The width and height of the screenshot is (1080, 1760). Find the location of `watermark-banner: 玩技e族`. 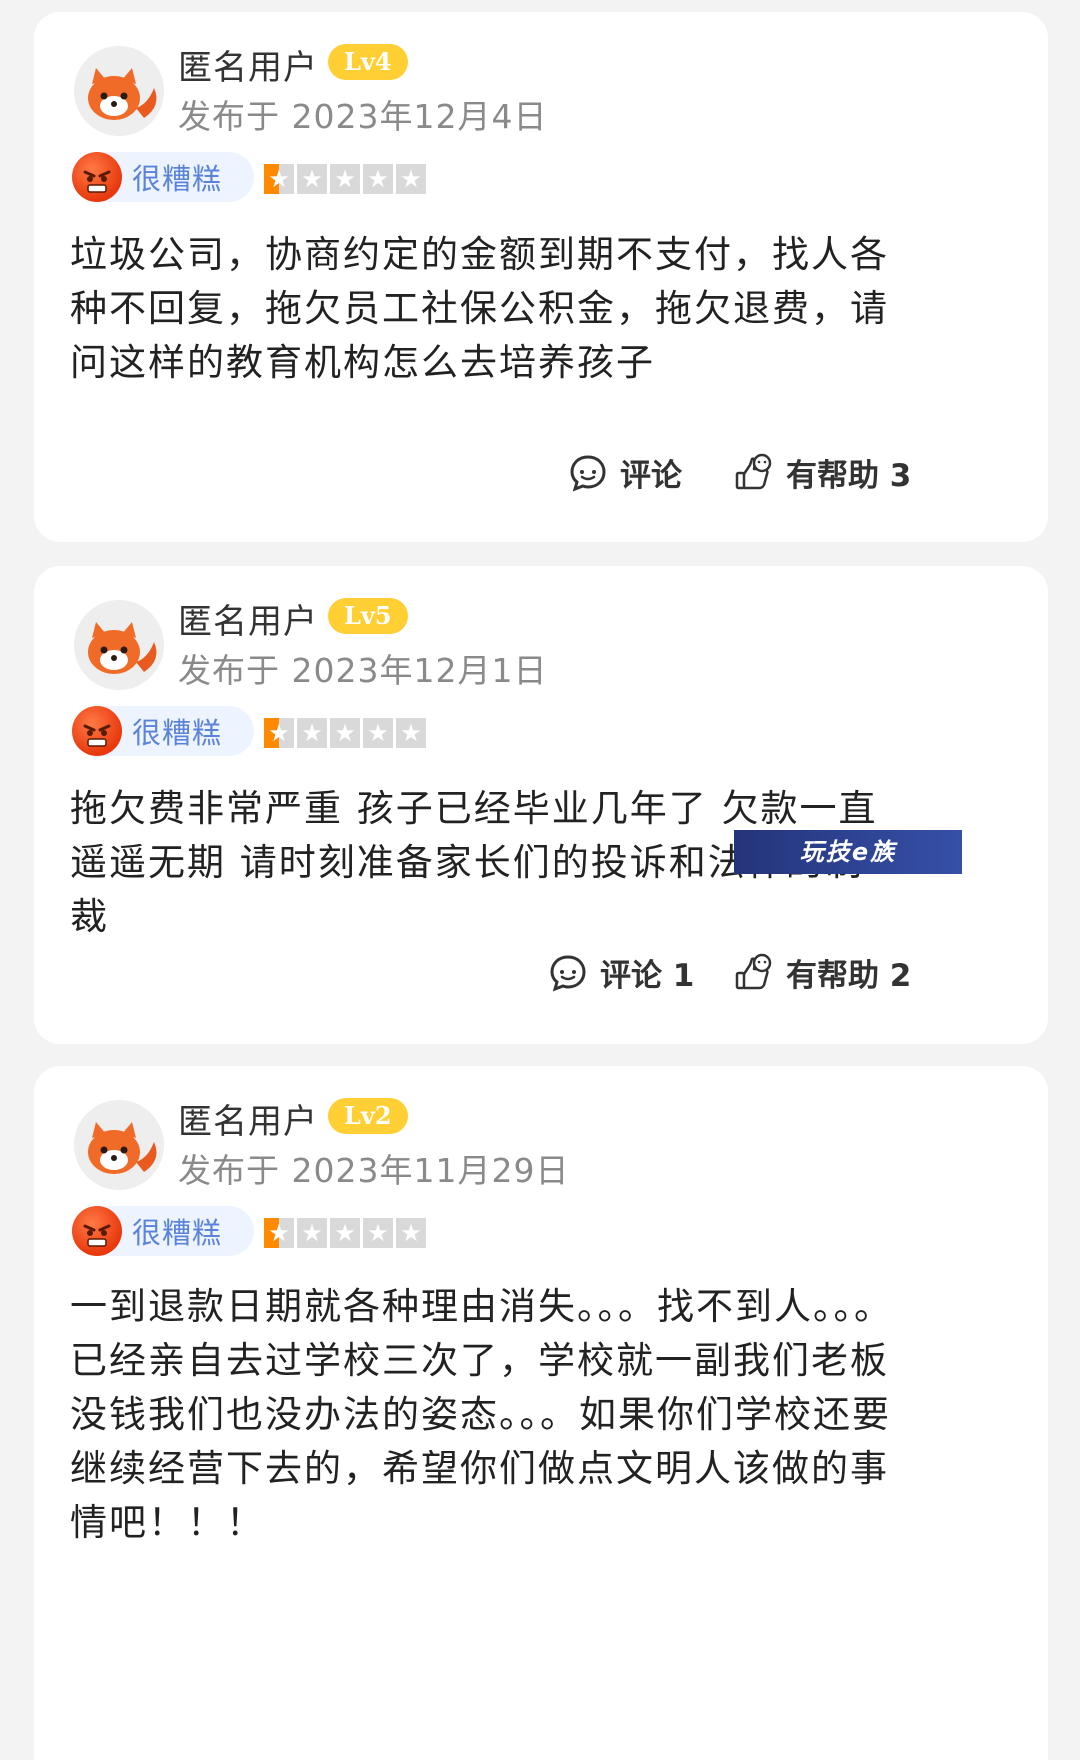

watermark-banner: 玩技e族 is located at coordinates (848, 852).